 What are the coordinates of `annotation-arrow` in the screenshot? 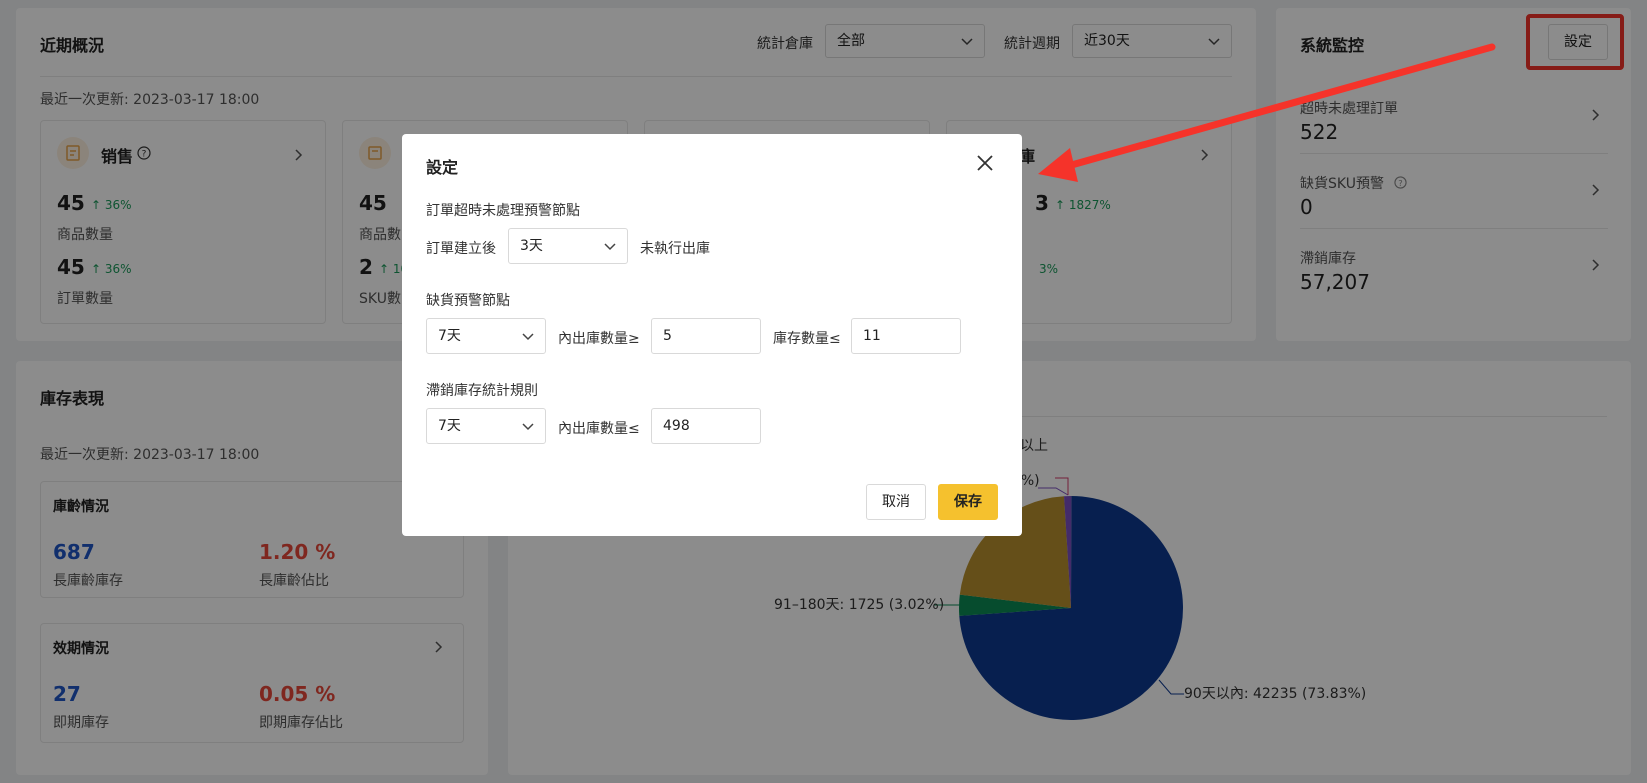 It's located at (1267, 112).